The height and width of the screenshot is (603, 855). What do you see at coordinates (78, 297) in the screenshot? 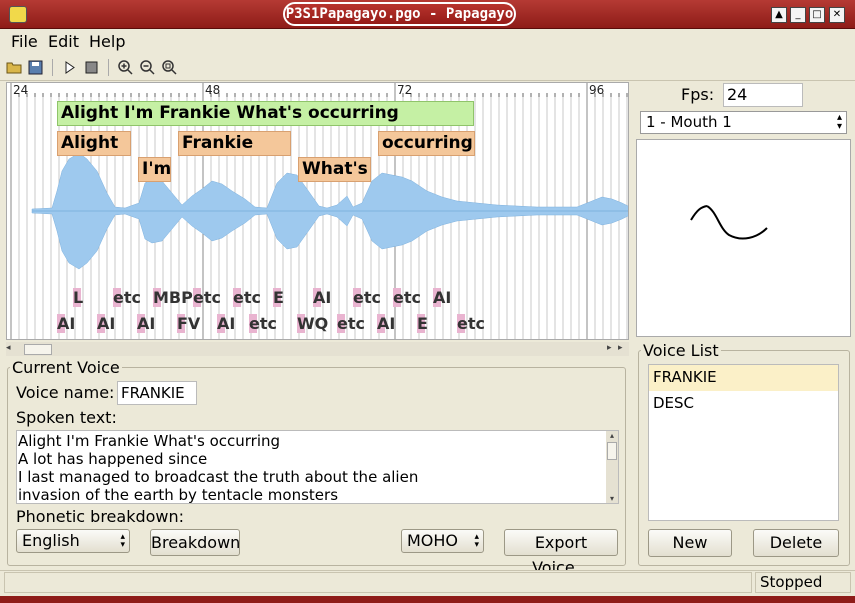
I see `phoneme-block: L` at bounding box center [78, 297].